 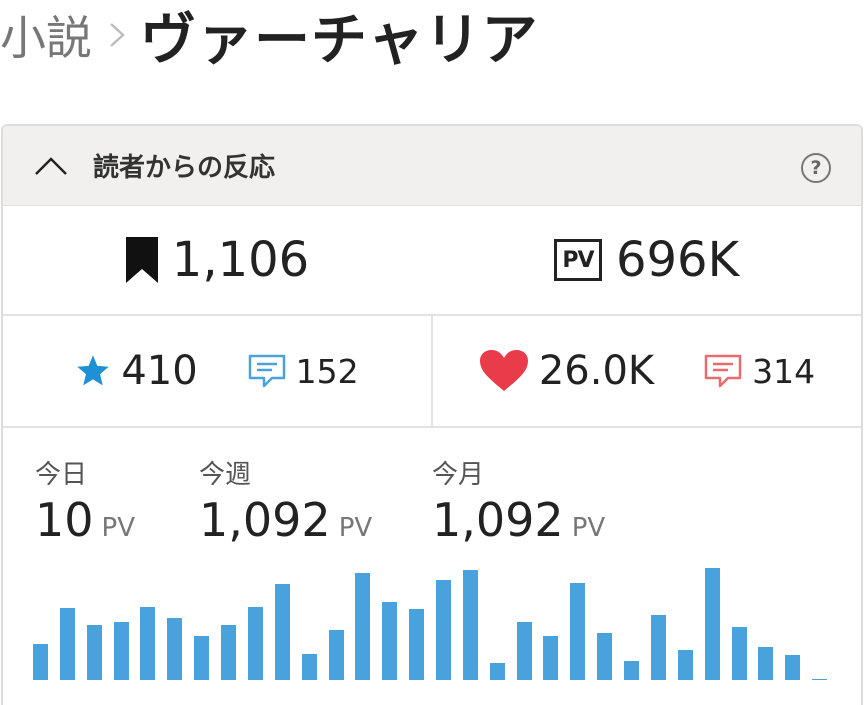 I want to click on stat-month: 今月 1,092 PV, so click(x=518, y=500).